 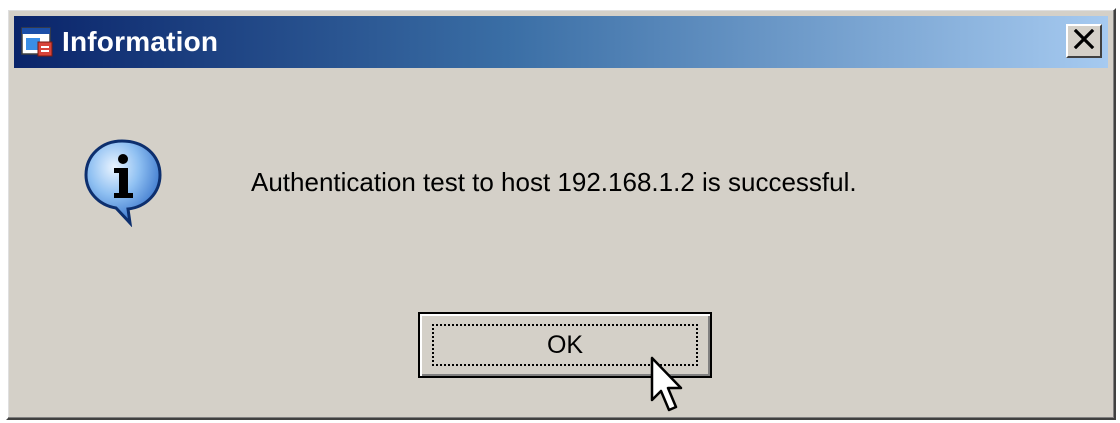 I want to click on close-button, so click(x=1084, y=41).